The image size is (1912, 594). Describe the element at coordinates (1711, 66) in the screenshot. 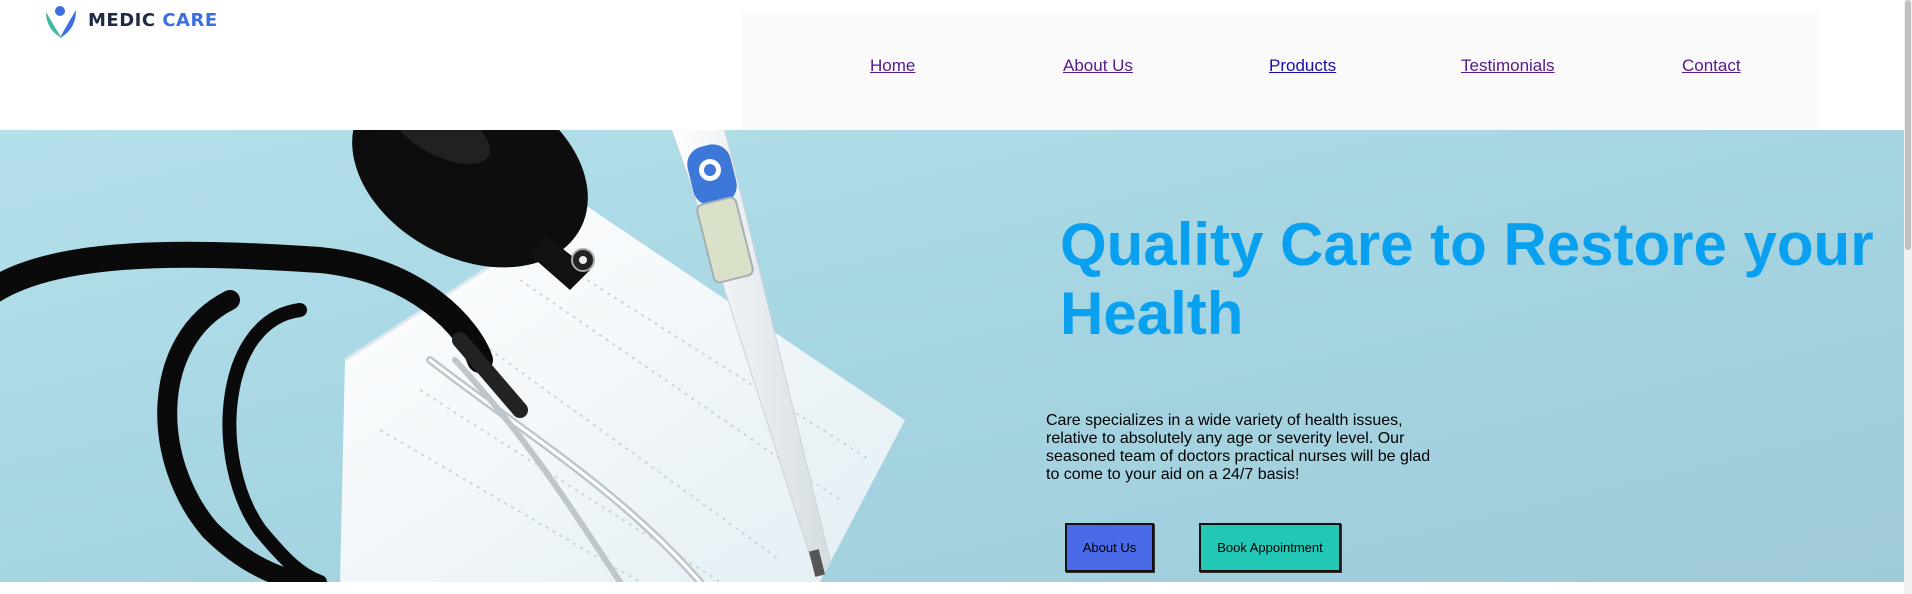

I see `nav-link-contact: Contact` at that location.